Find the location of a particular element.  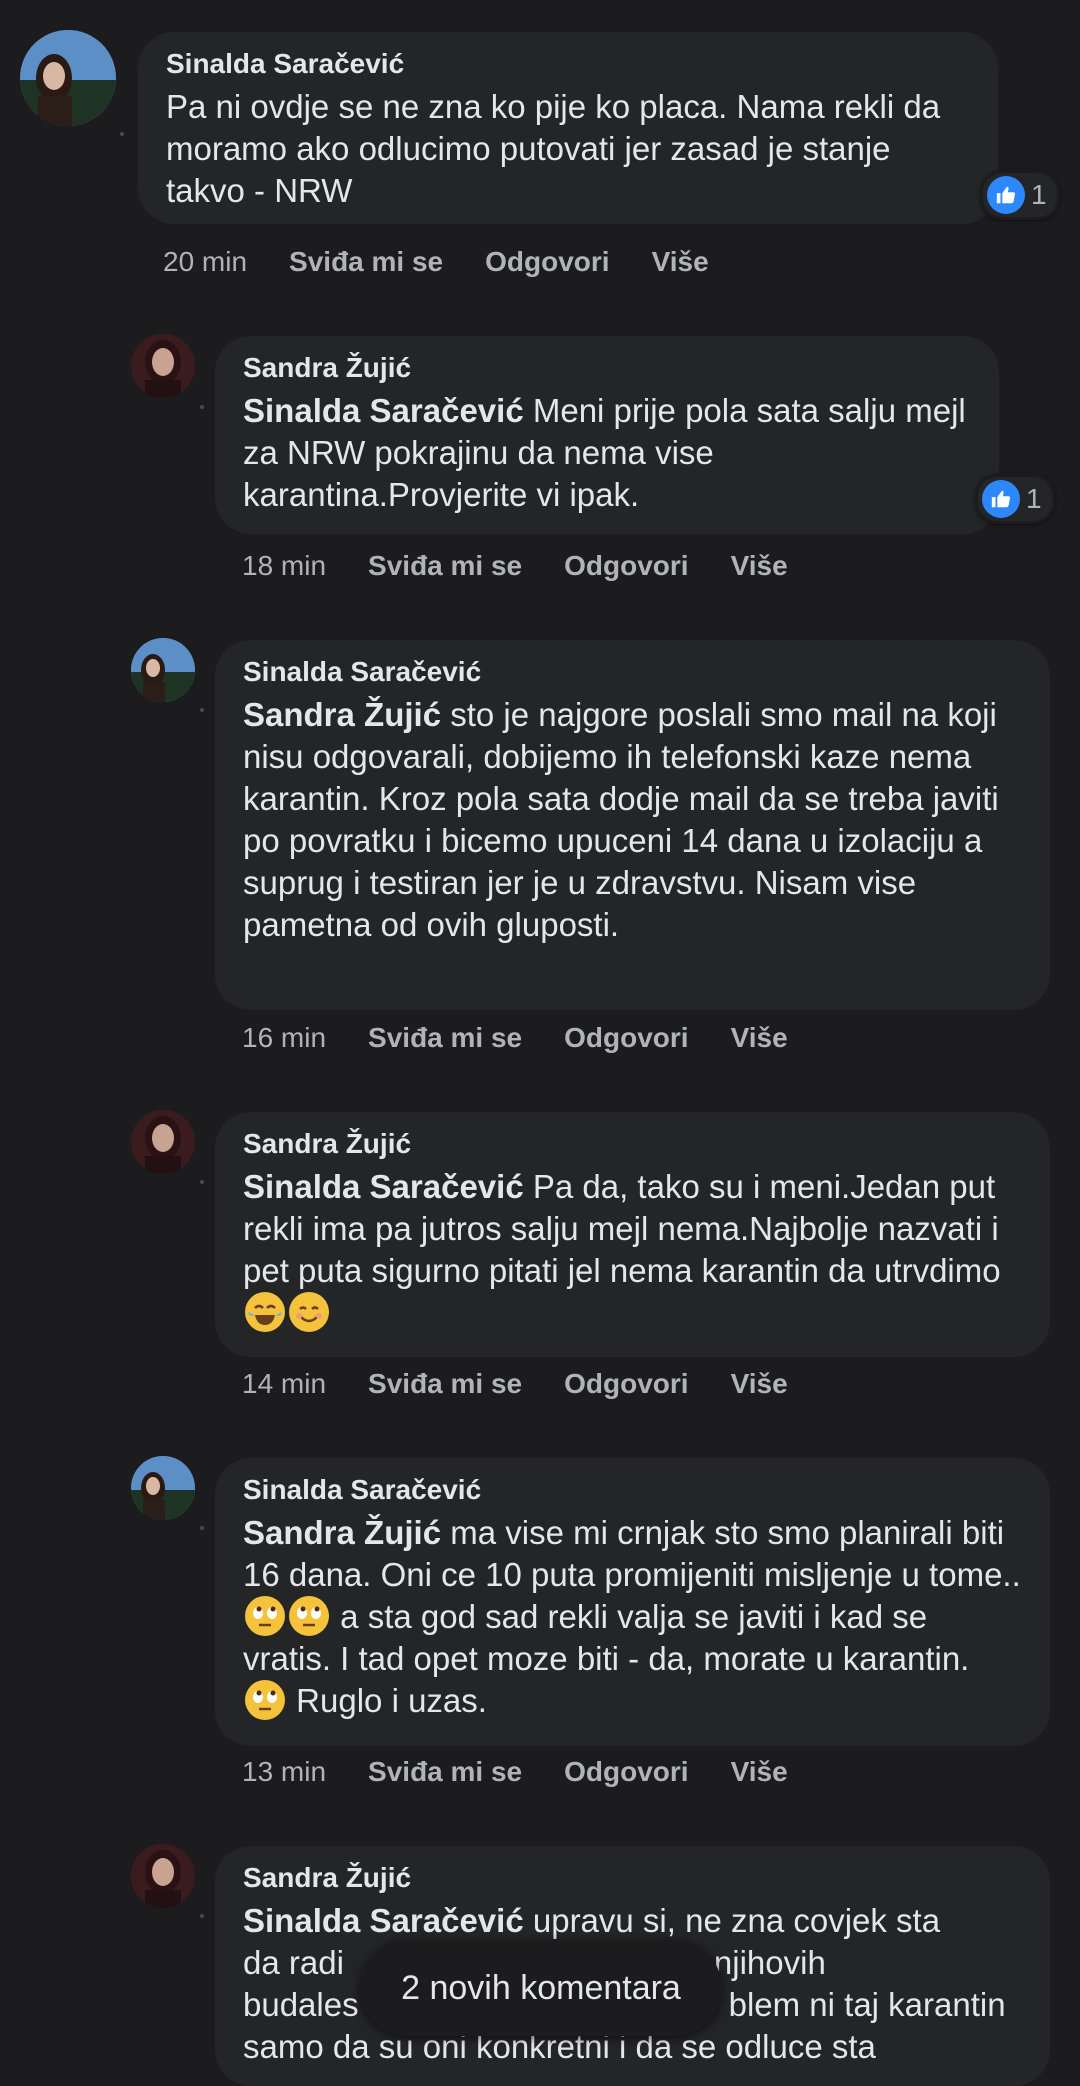

timestamp: 13 min is located at coordinates (284, 1771).